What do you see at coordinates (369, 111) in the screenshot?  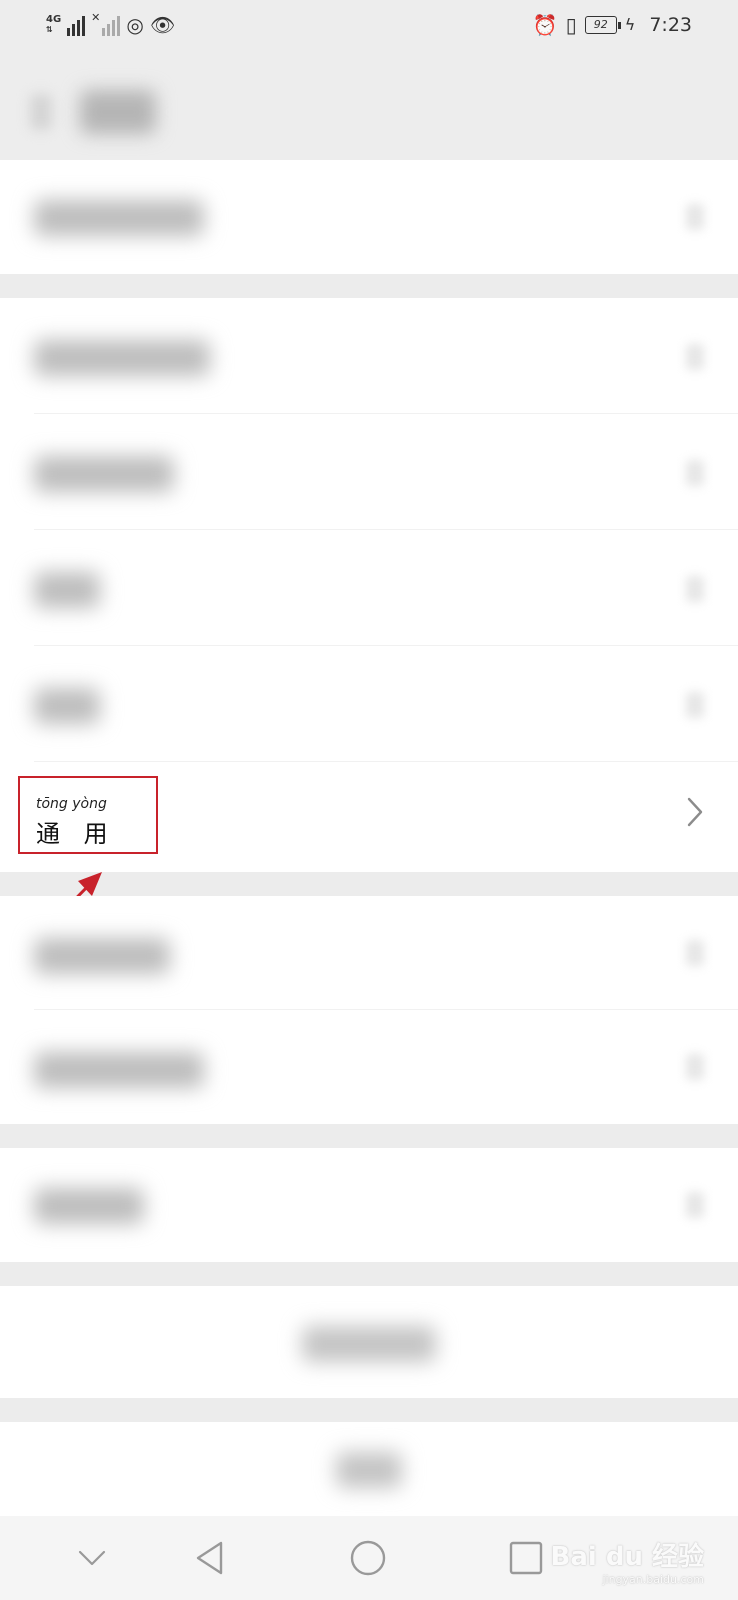 I see `title-bar` at bounding box center [369, 111].